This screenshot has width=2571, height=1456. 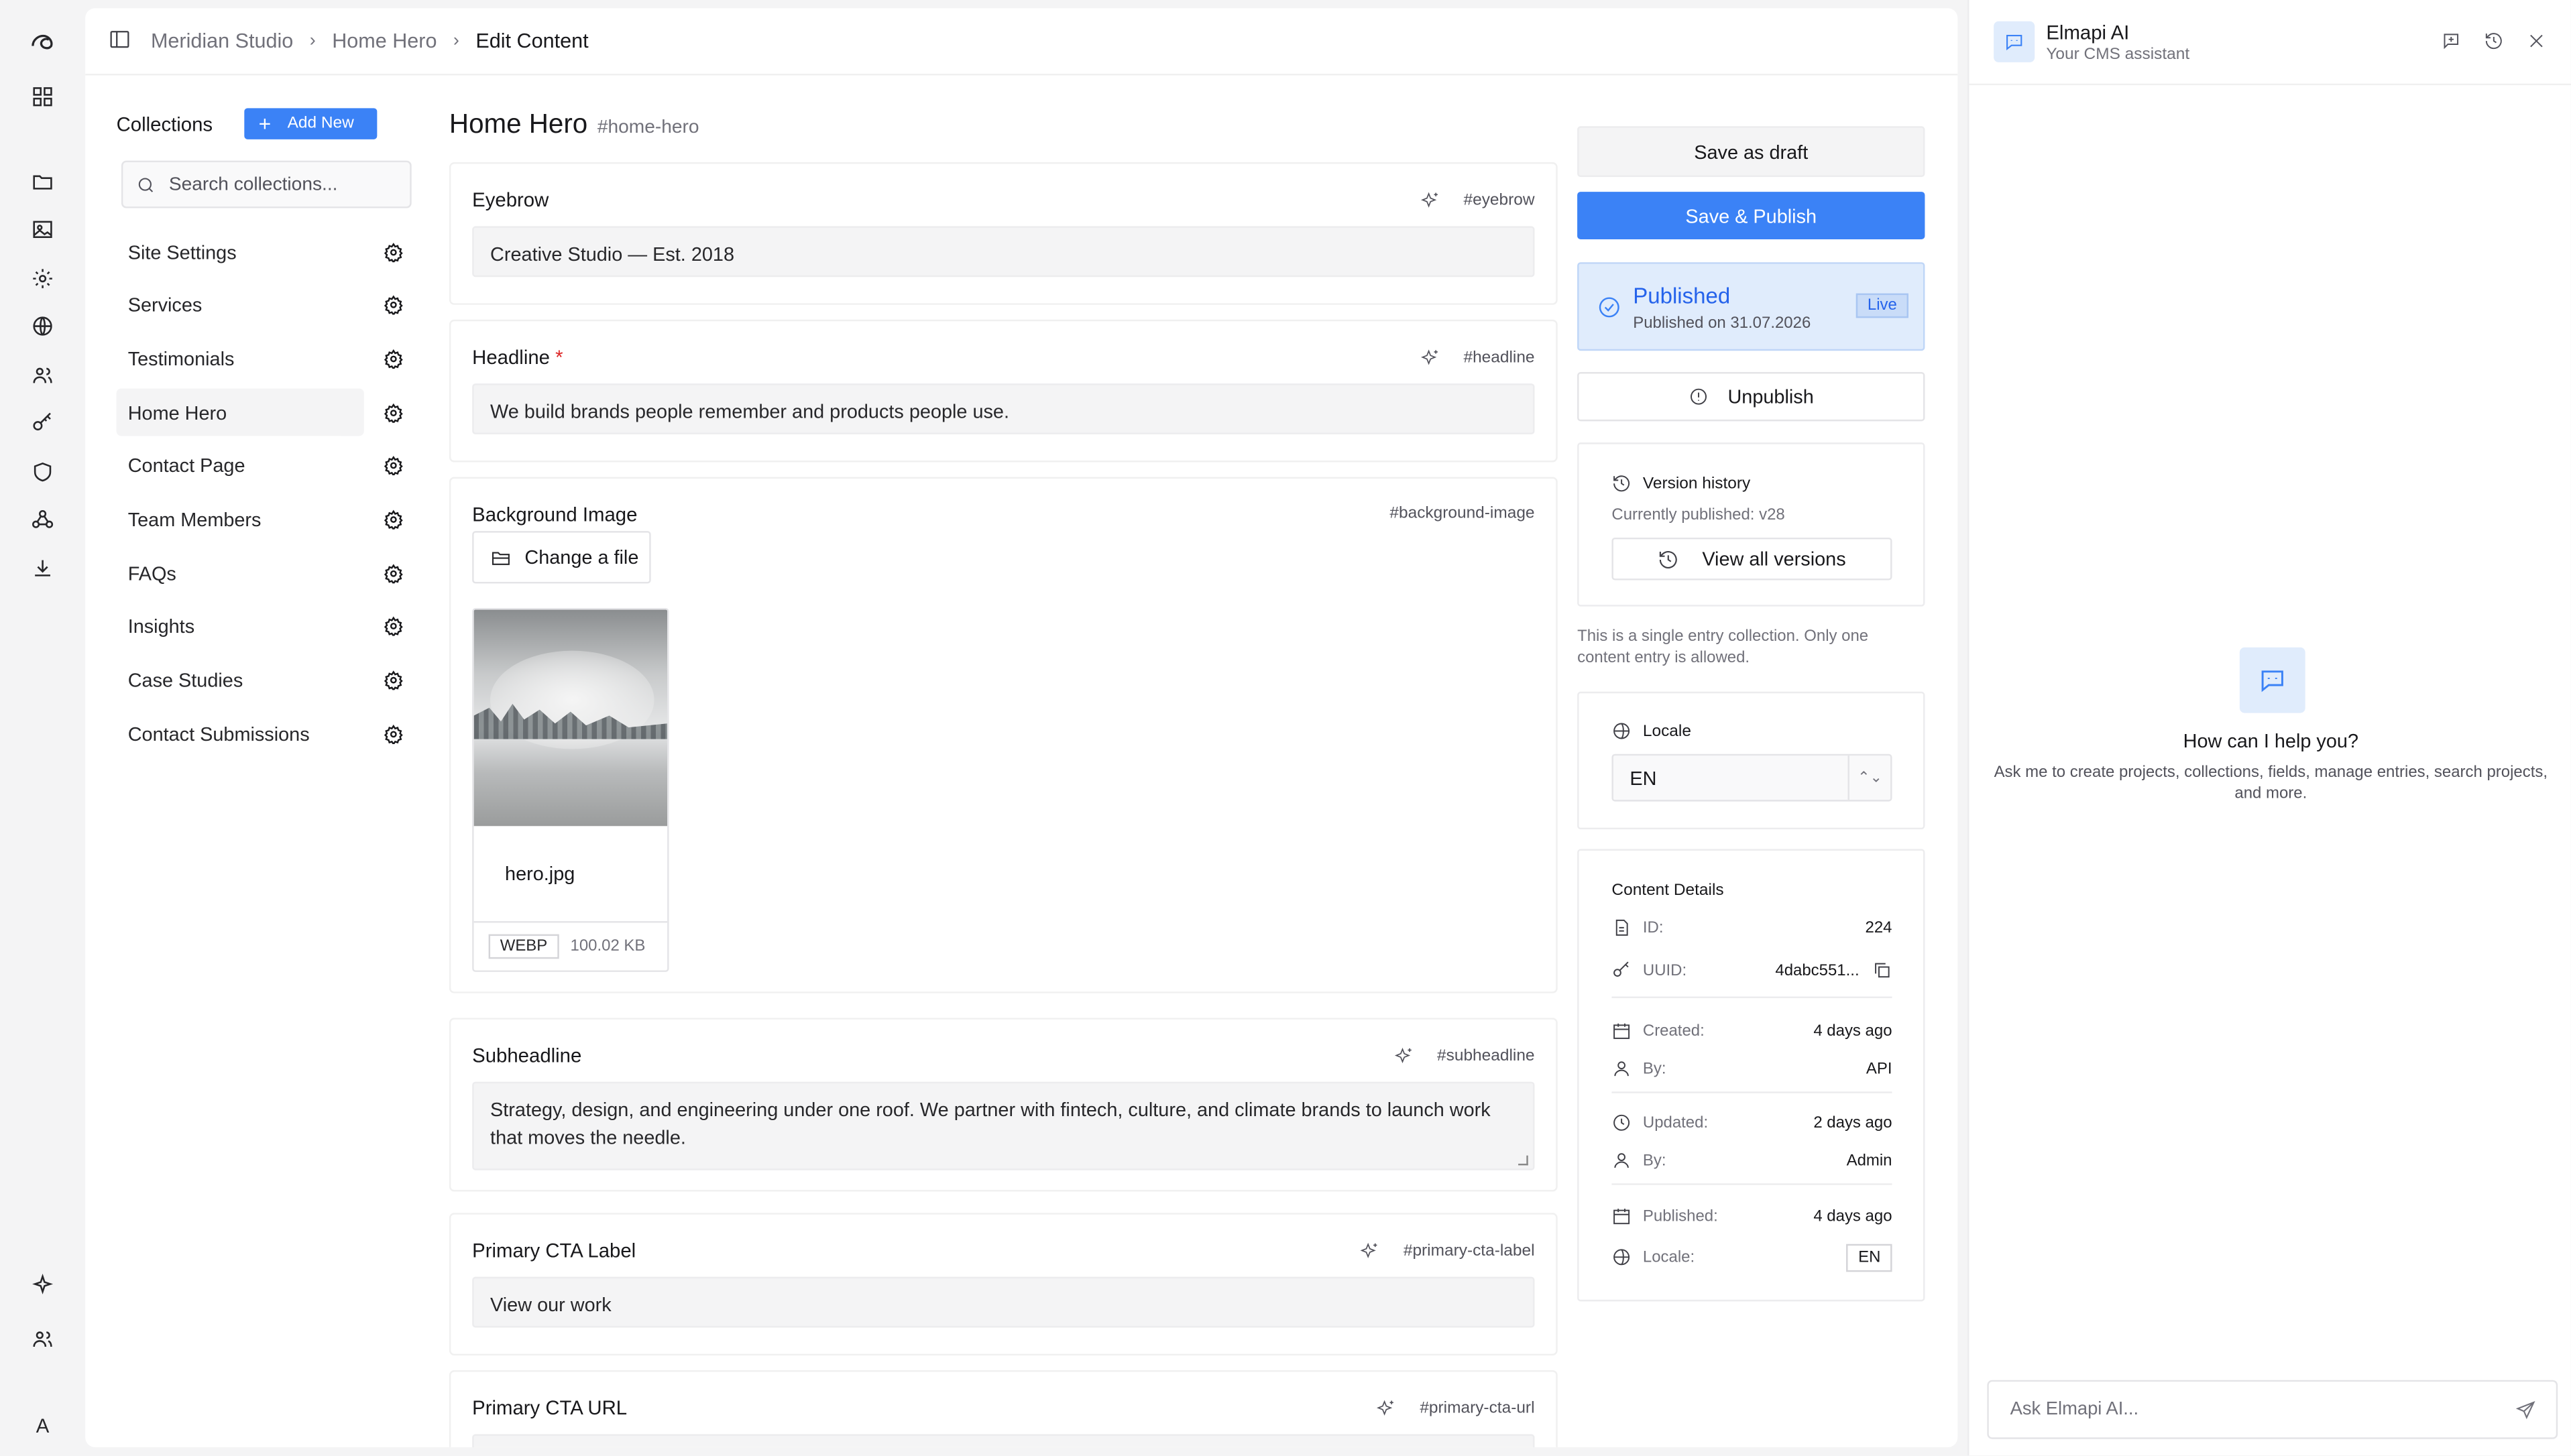 I want to click on detail-id: ID: 224, so click(x=1751, y=927).